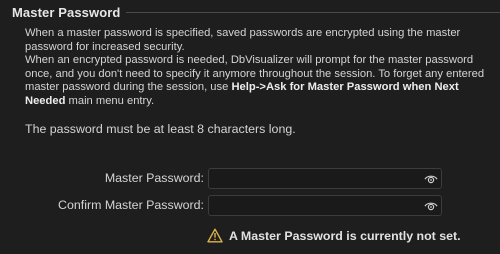 The height and width of the screenshot is (254, 500). I want to click on status-message: A Master Password is currently not set., so click(334, 235).